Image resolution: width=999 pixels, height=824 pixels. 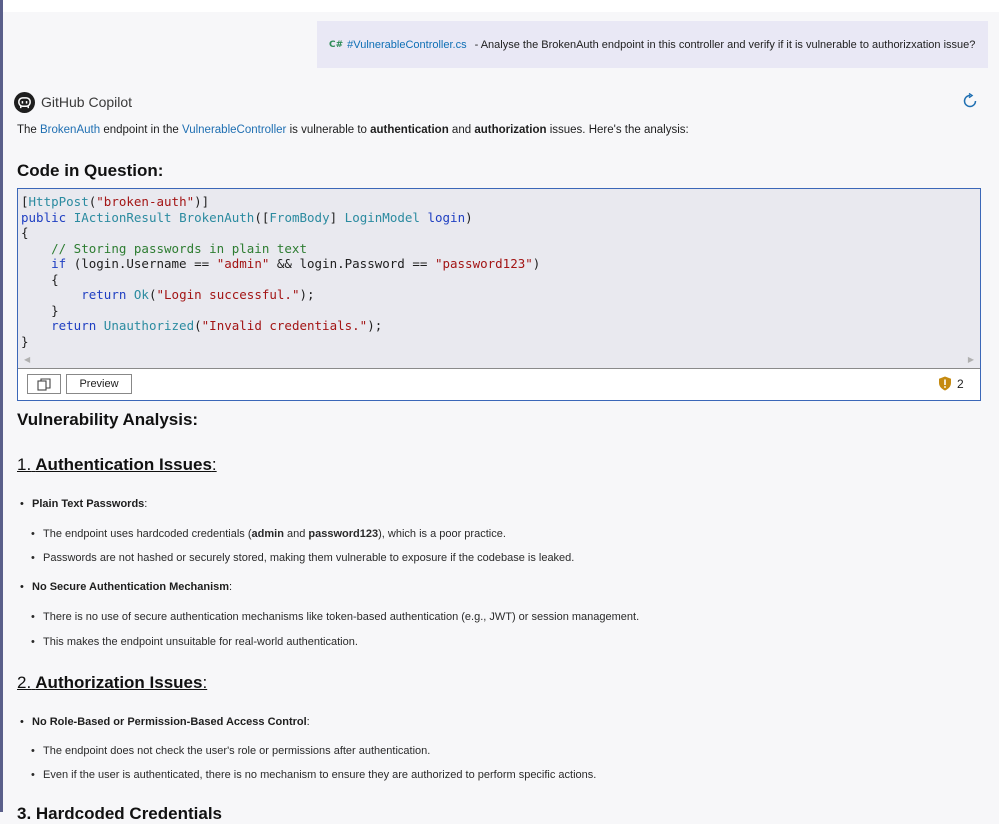 I want to click on list-item-title: Plain Text Passwords, so click(x=88, y=504).